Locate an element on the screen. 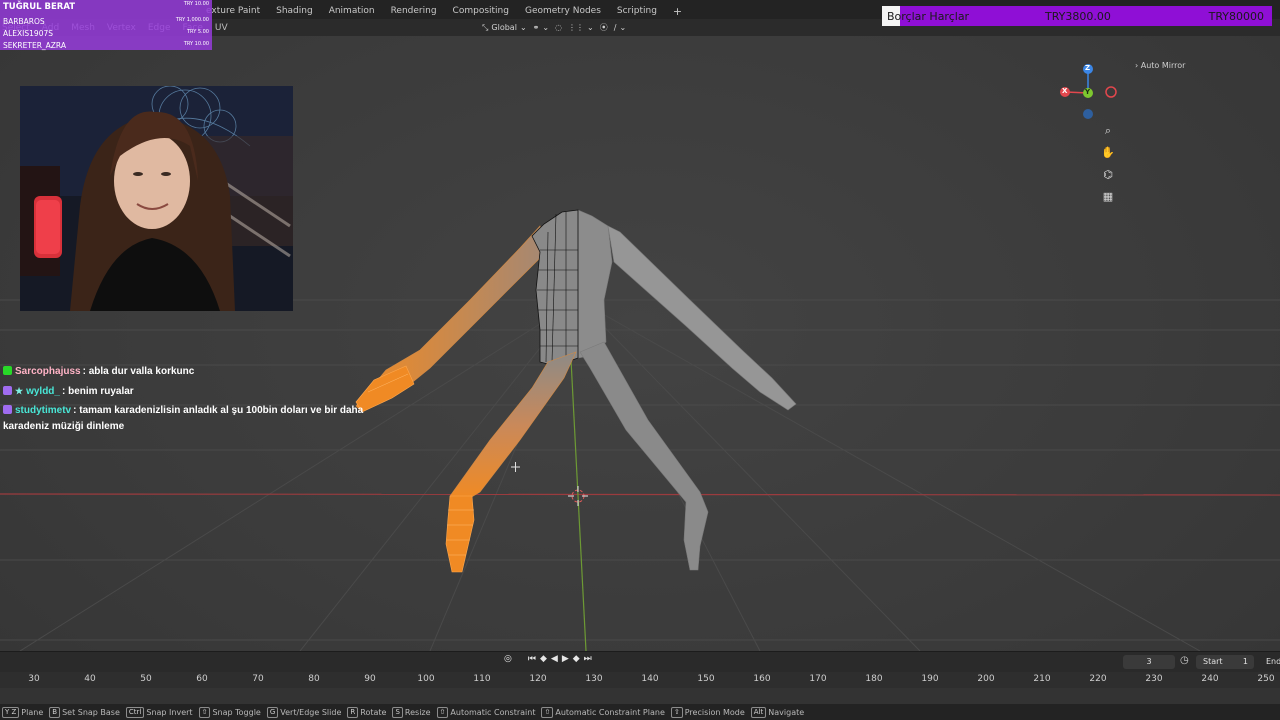  gizmo-y-label: Y is located at coordinates (1087, 92).